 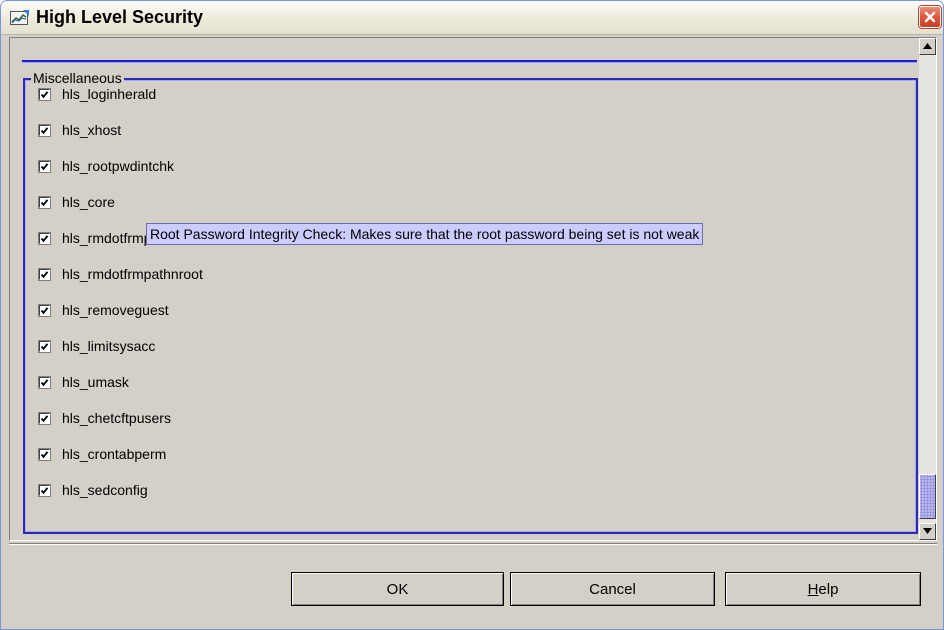 What do you see at coordinates (469, 61) in the screenshot?
I see `previous-group-bottom-edge` at bounding box center [469, 61].